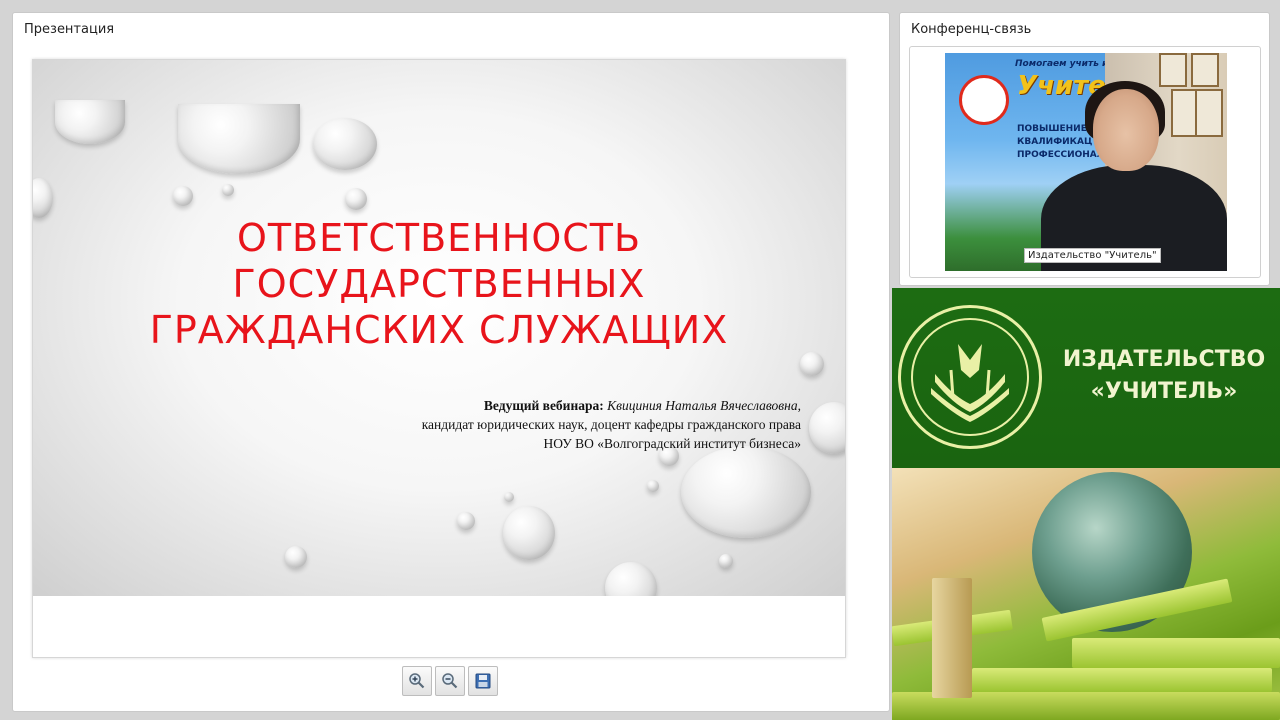 The width and height of the screenshot is (1280, 720). I want to click on slide-title-line: гражданских служащих, so click(439, 330).